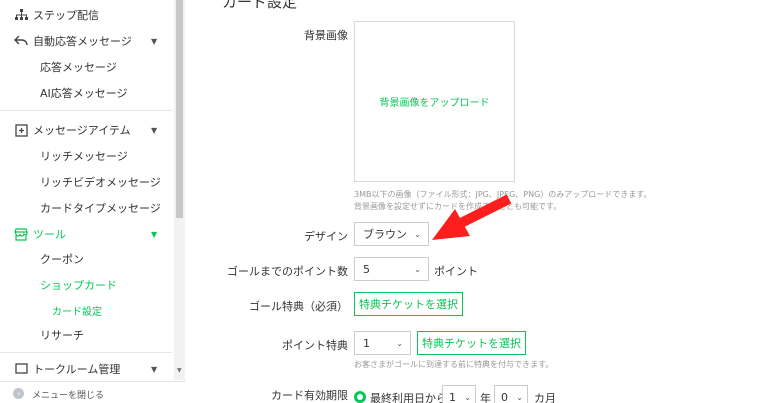  I want to click on sidebar-item-coupon: クーポン, so click(86, 259).